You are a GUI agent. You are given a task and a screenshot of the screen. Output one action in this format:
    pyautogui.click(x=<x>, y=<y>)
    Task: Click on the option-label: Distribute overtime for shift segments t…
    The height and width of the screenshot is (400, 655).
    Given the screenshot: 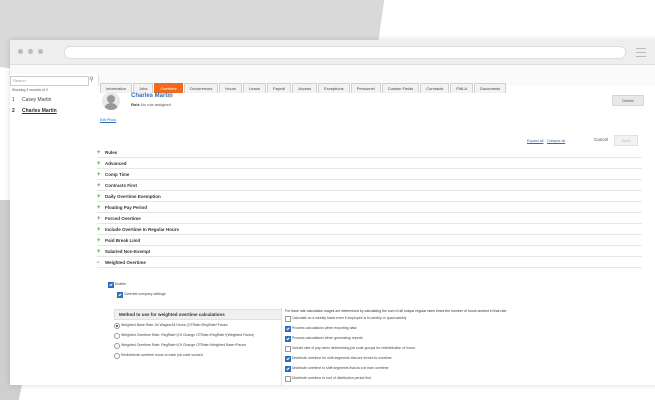 What is the action you would take?
    pyautogui.click(x=342, y=358)
    